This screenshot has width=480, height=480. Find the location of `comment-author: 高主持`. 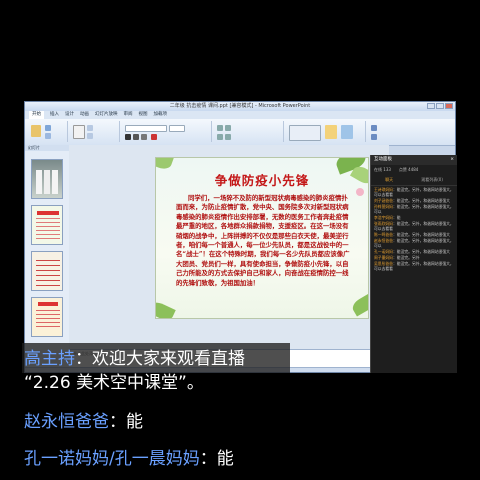

comment-author: 高主持 is located at coordinates (49, 359).